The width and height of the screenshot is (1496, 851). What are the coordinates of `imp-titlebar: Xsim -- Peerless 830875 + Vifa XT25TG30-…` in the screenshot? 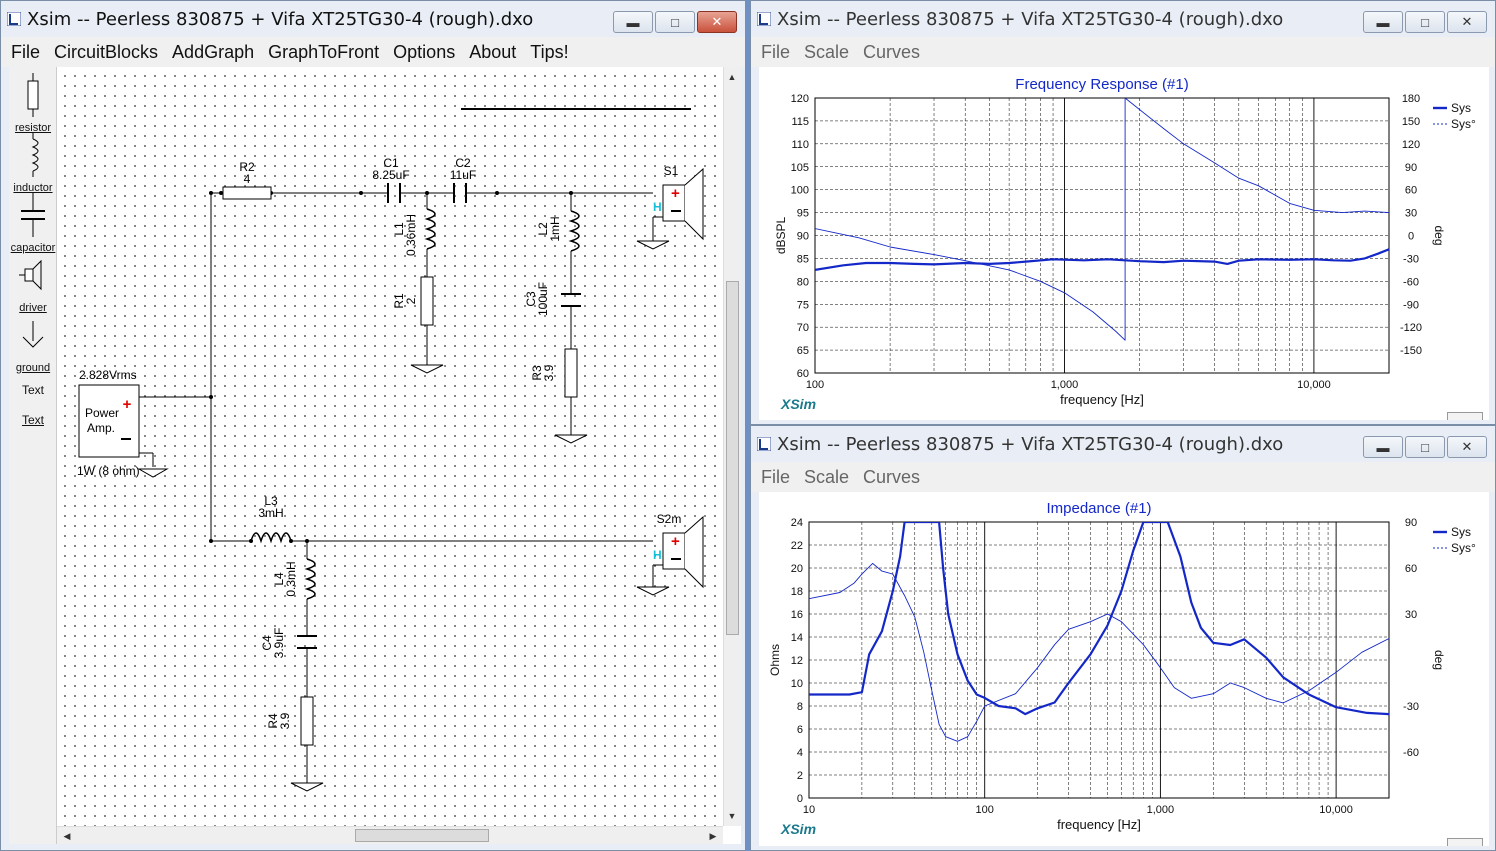 It's located at (1123, 444).